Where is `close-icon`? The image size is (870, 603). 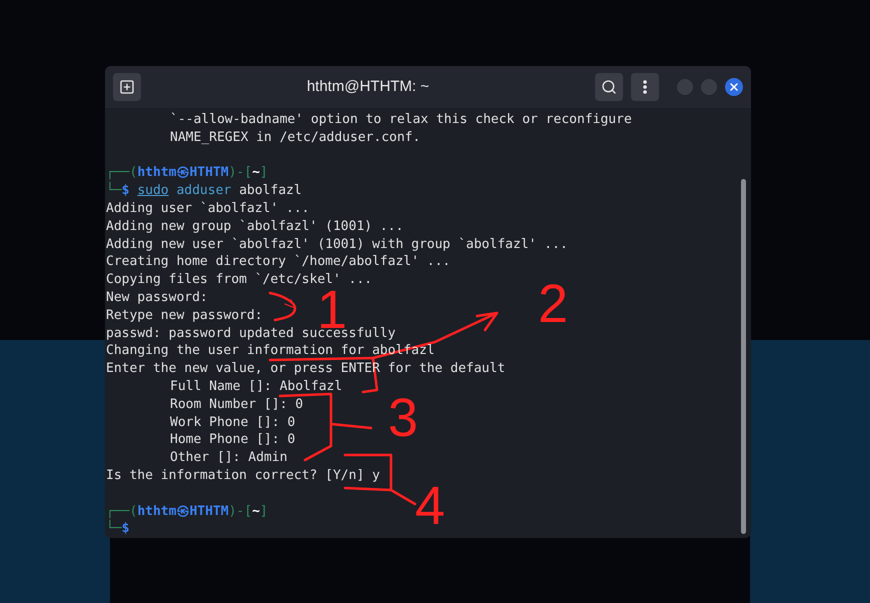 close-icon is located at coordinates (734, 87).